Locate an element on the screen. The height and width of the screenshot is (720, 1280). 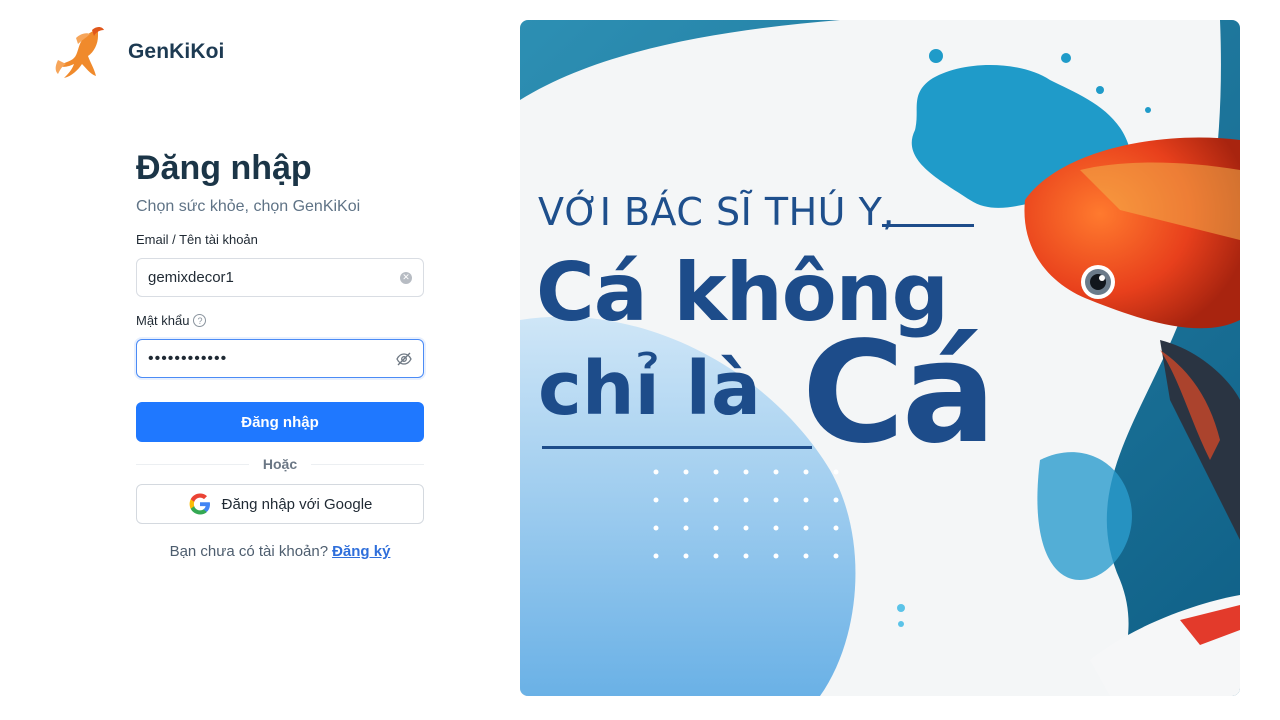
question-icon: ? is located at coordinates (200, 320).